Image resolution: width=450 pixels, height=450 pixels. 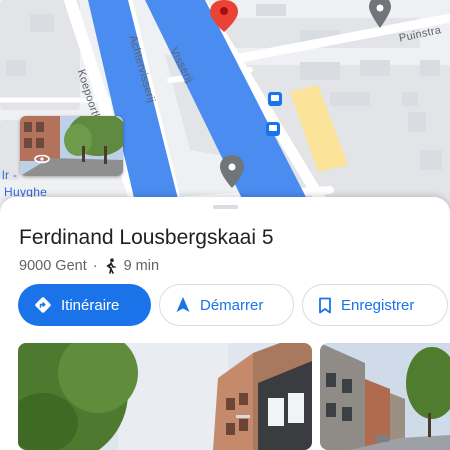 What do you see at coordinates (111, 266) in the screenshot?
I see `walking-icon` at bounding box center [111, 266].